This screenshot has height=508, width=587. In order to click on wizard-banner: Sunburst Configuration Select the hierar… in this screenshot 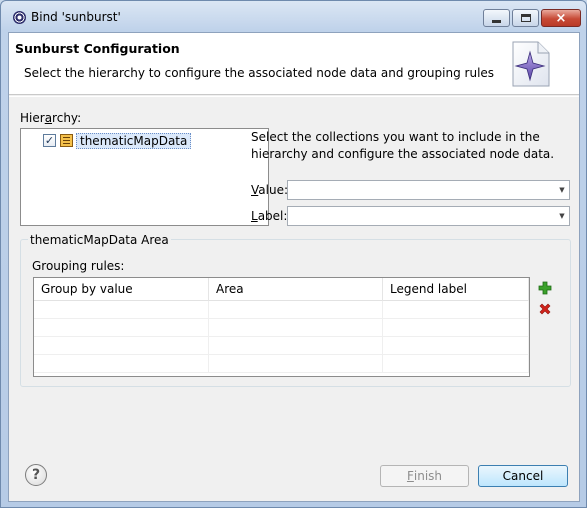, I will do `click(294, 64)`.